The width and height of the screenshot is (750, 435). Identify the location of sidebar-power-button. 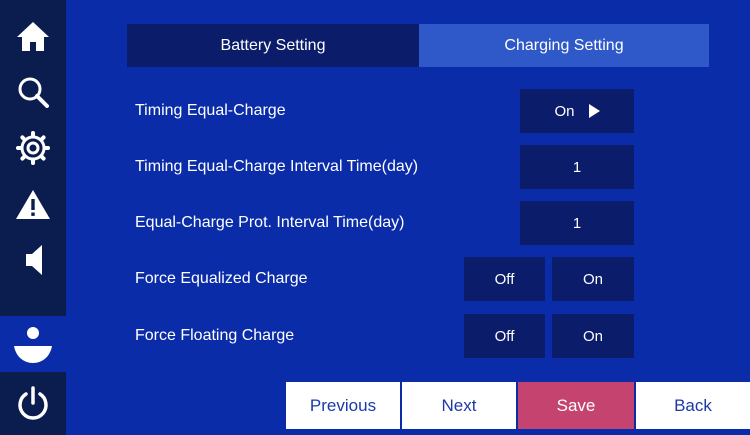
(33, 404).